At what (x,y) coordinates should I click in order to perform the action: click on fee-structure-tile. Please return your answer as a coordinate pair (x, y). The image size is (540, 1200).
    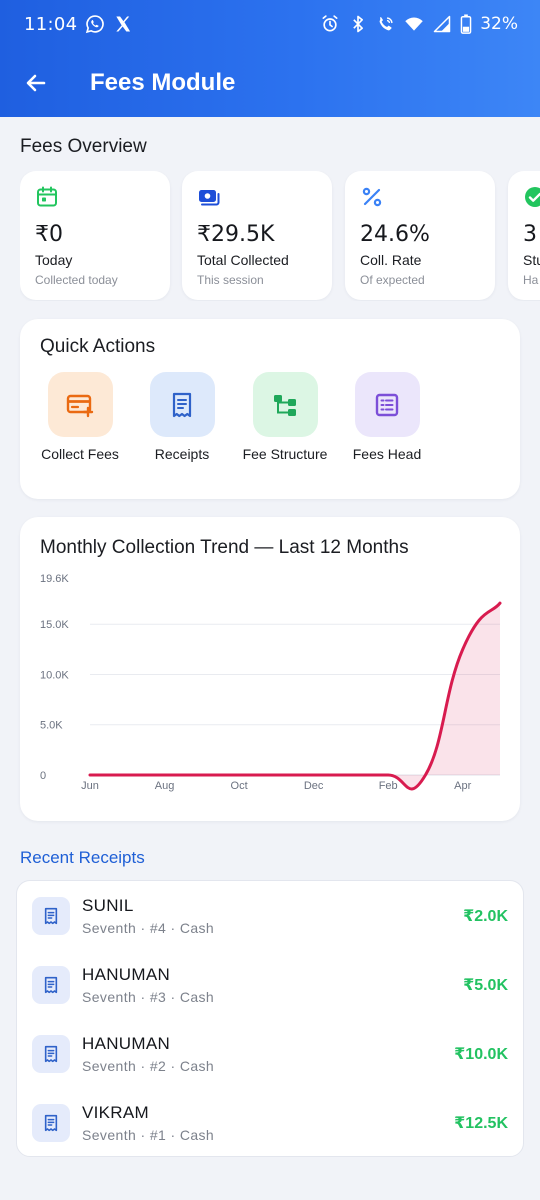
    Looking at the image, I should click on (285, 404).